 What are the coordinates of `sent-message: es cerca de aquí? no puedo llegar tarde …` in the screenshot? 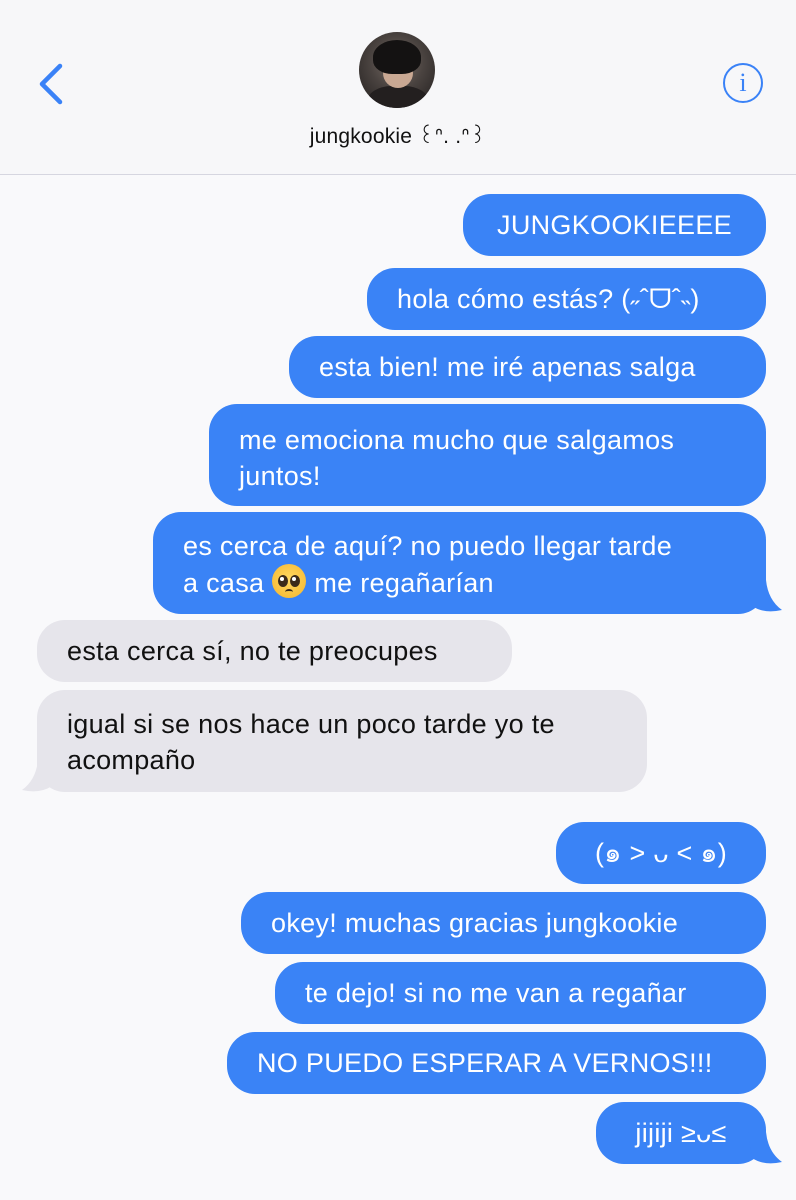 It's located at (459, 563).